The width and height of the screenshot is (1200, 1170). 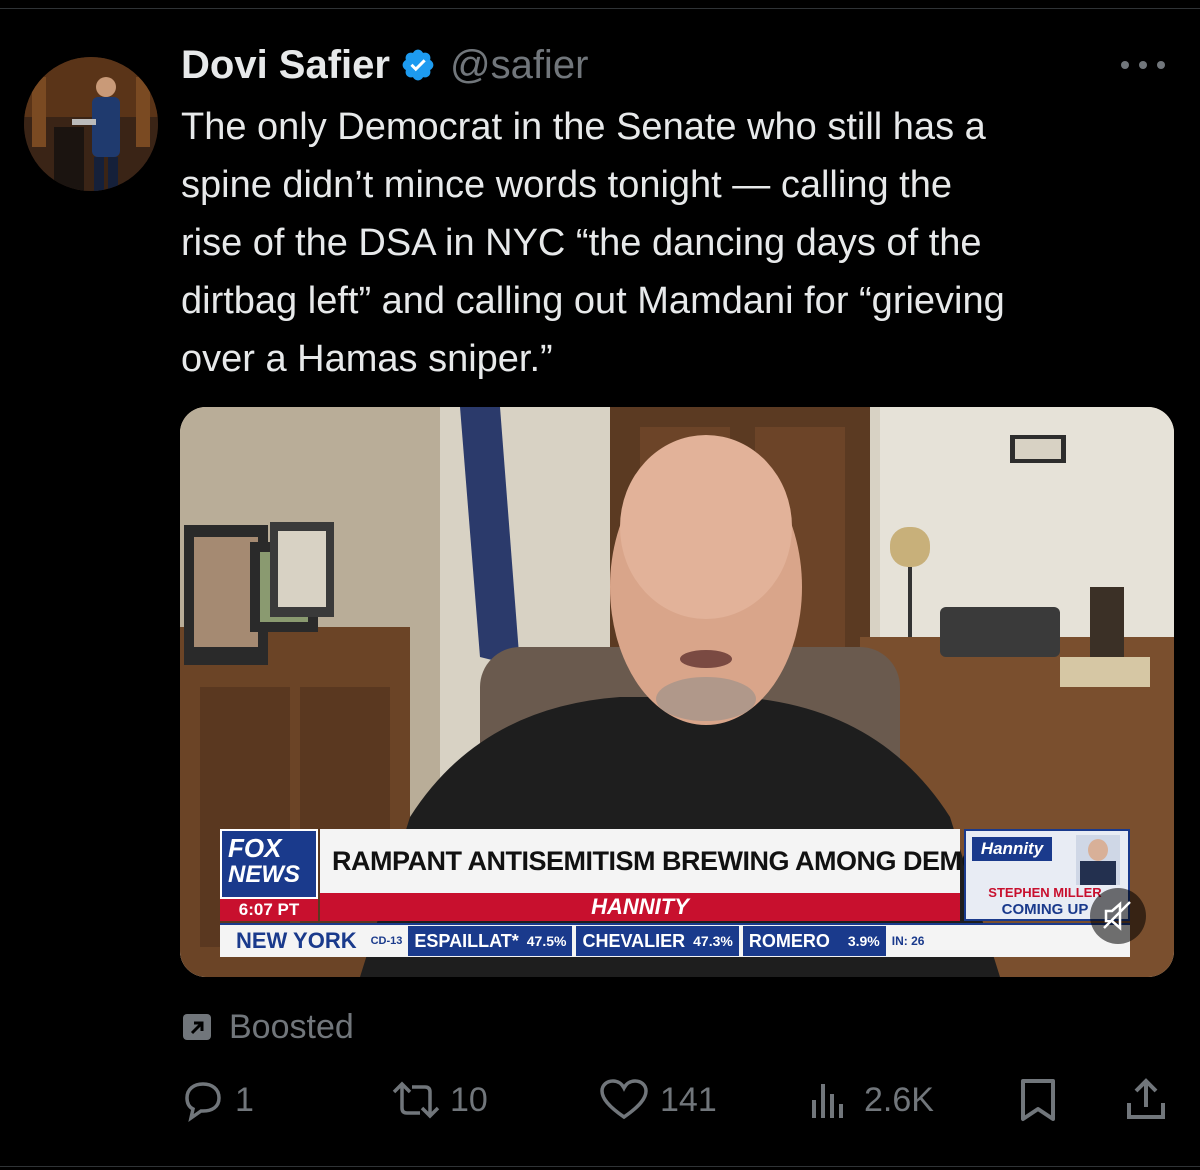 What do you see at coordinates (1012, 849) in the screenshot?
I see `show-logo: Hannity` at bounding box center [1012, 849].